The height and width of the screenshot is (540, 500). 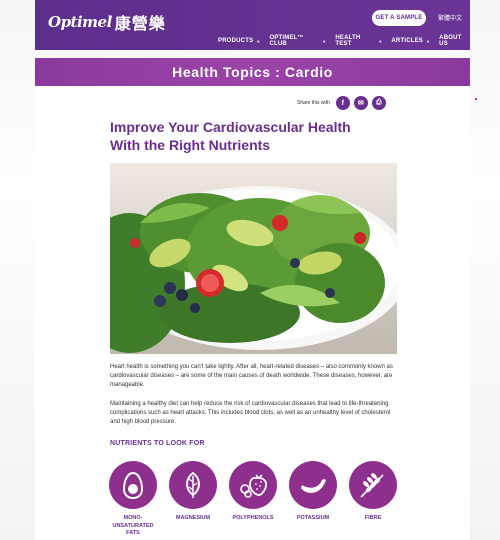 I want to click on nutrient-label: MONO- UNSATURATED FATS, so click(x=133, y=526).